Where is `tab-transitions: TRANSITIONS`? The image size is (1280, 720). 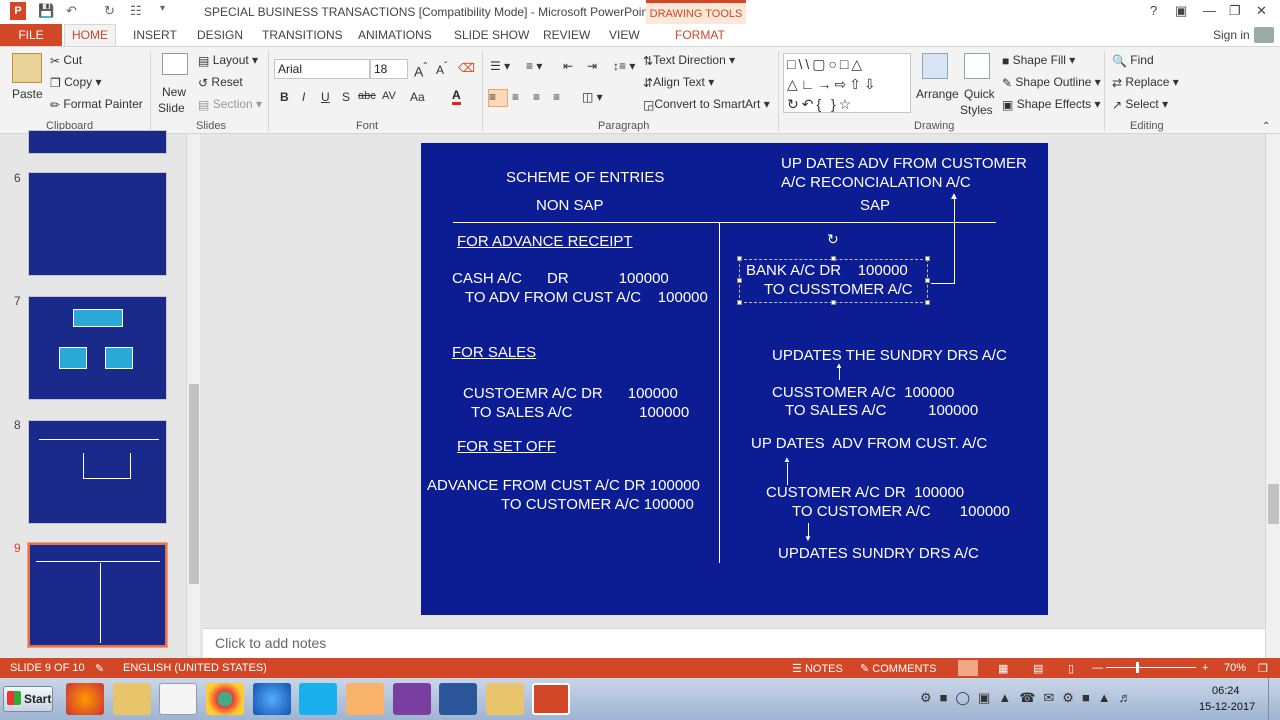 tab-transitions: TRANSITIONS is located at coordinates (302, 35).